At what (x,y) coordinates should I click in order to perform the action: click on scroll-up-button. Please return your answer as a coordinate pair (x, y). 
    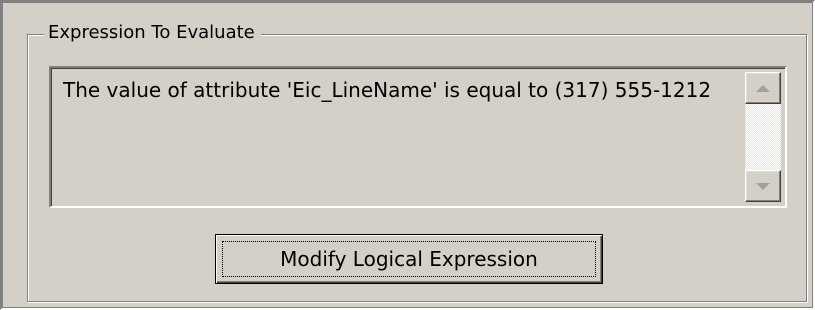
    Looking at the image, I should click on (763, 88).